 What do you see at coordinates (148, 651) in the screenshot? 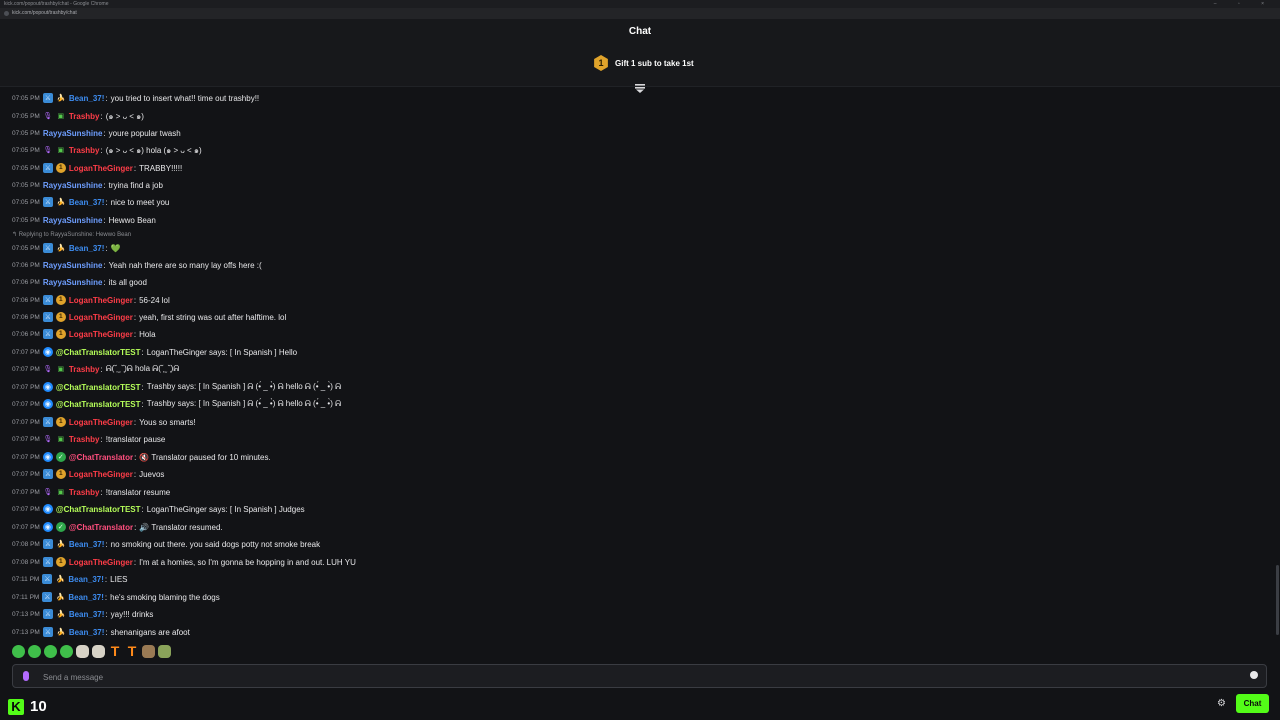
I see `creature-emote-icon` at bounding box center [148, 651].